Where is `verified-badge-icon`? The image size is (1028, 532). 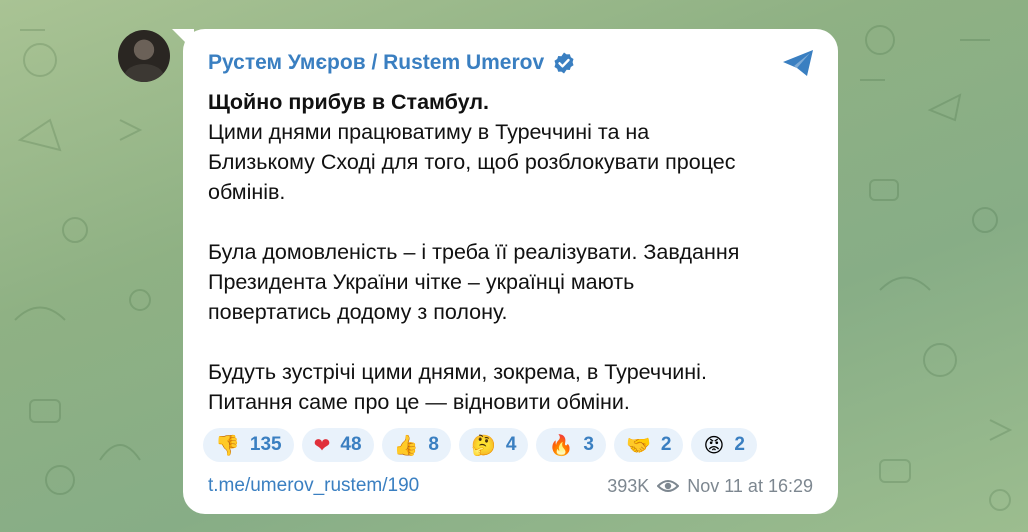 verified-badge-icon is located at coordinates (564, 63).